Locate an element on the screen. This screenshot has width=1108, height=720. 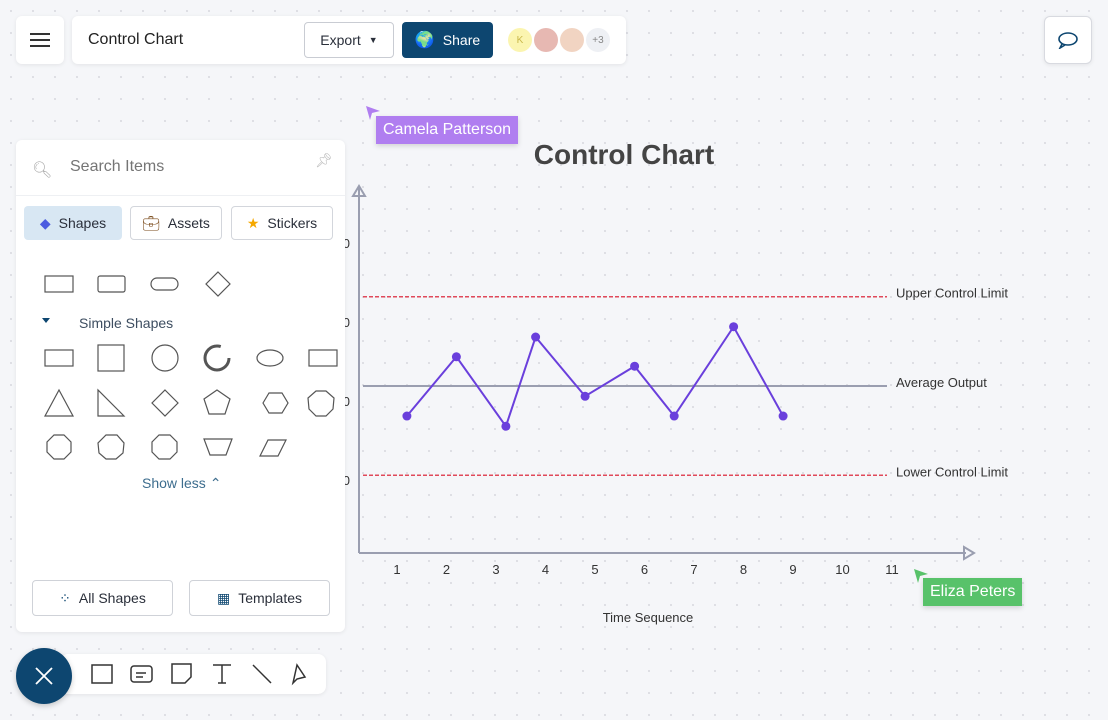
tab-shapes: ◆ Shapes is located at coordinates (73, 223).